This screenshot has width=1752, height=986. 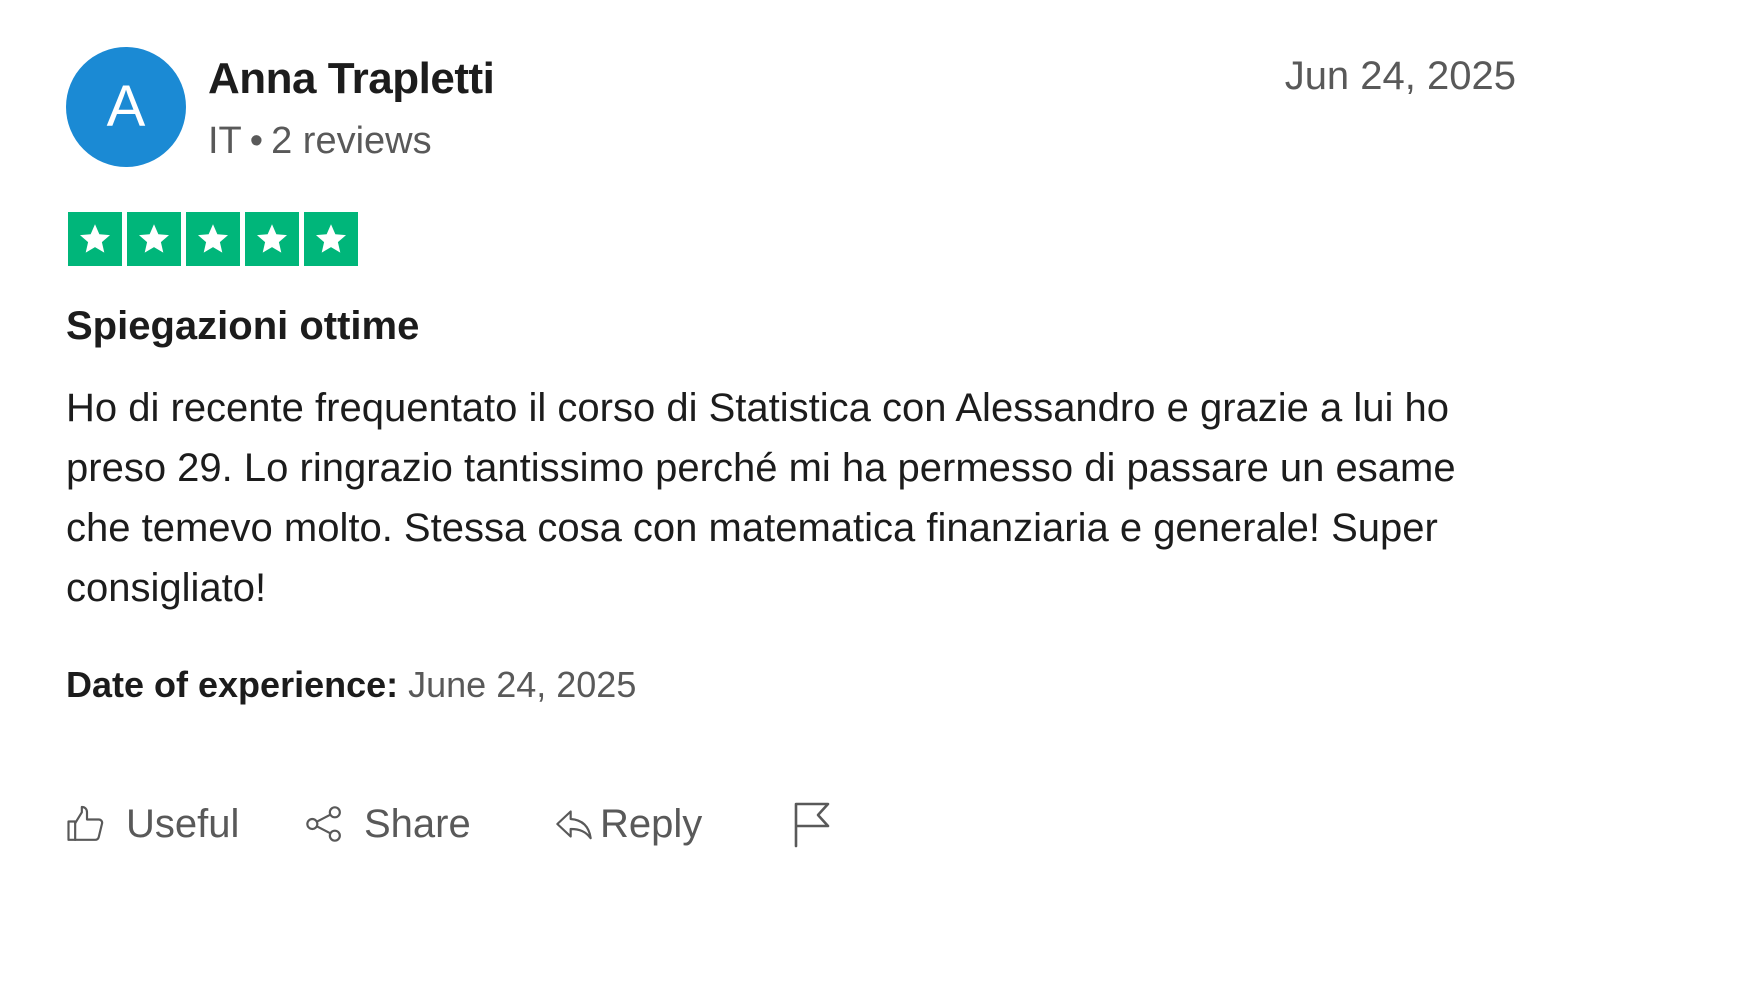 I want to click on reply-icon, so click(x=574, y=825).